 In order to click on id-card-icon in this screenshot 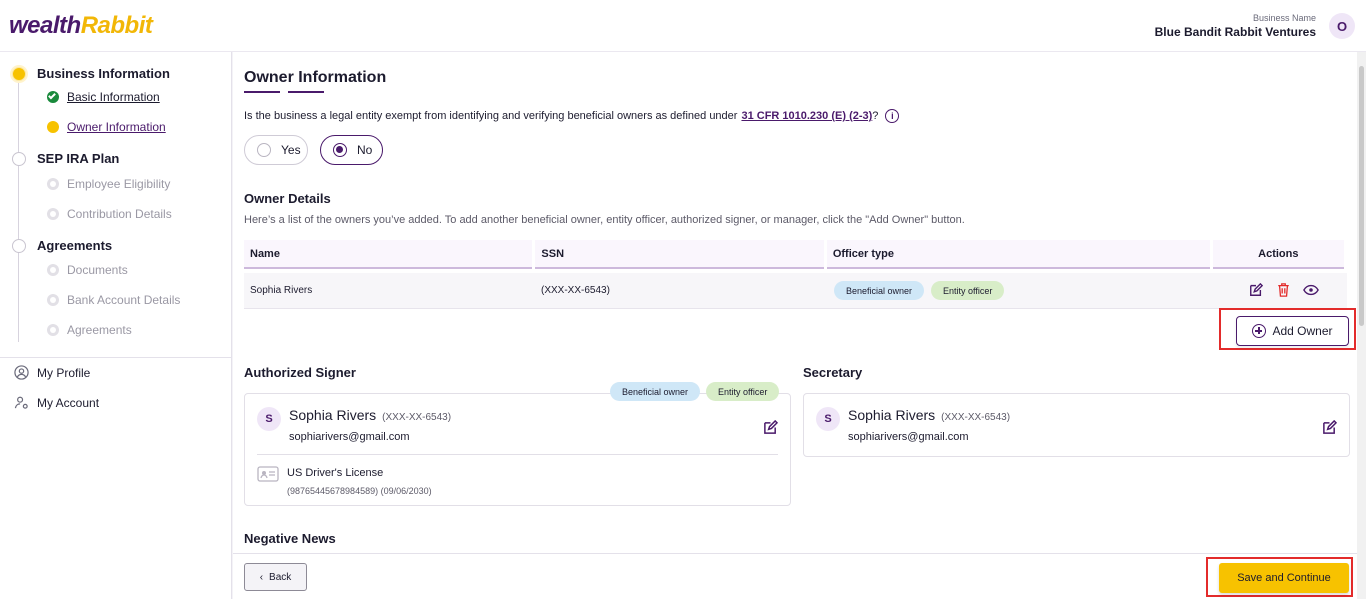, I will do `click(268, 476)`.